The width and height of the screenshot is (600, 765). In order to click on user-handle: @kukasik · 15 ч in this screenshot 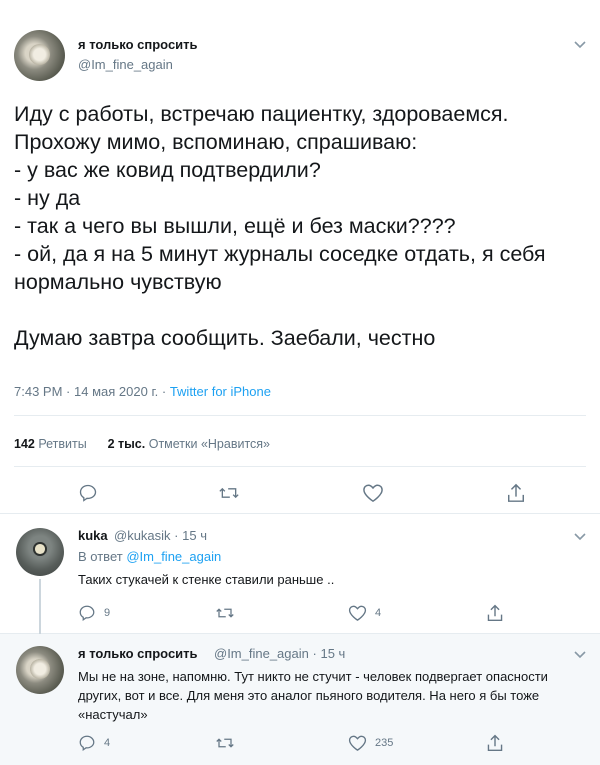, I will do `click(160, 535)`.